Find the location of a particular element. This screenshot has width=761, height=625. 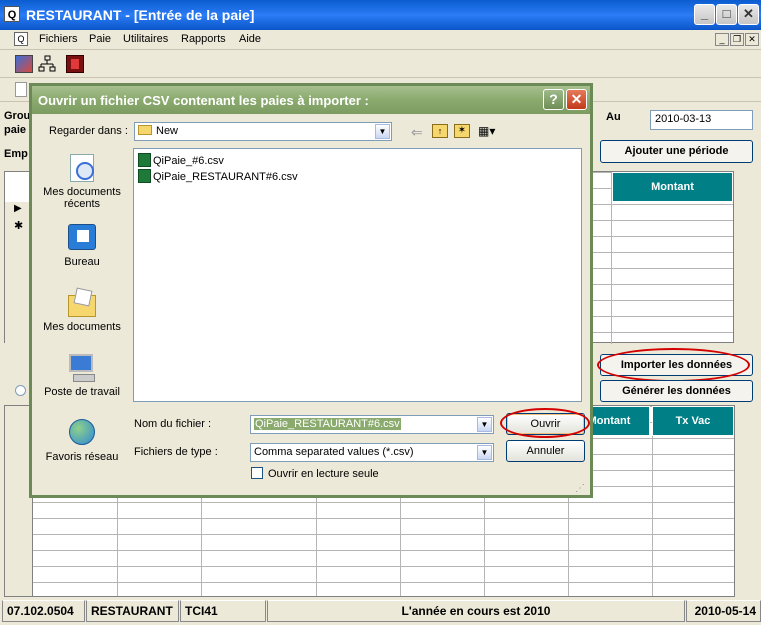

place-label: Favoris réseau is located at coordinates (82, 457).